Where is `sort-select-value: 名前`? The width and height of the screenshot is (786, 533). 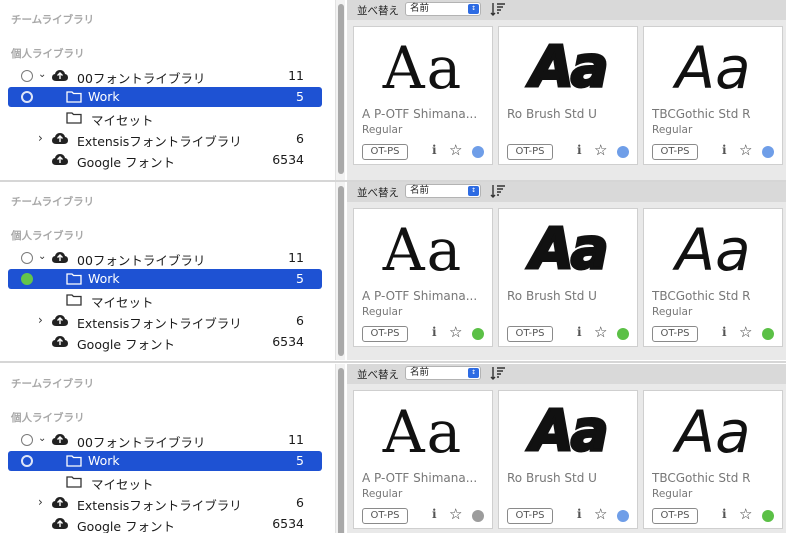 sort-select-value: 名前 is located at coordinates (420, 372).